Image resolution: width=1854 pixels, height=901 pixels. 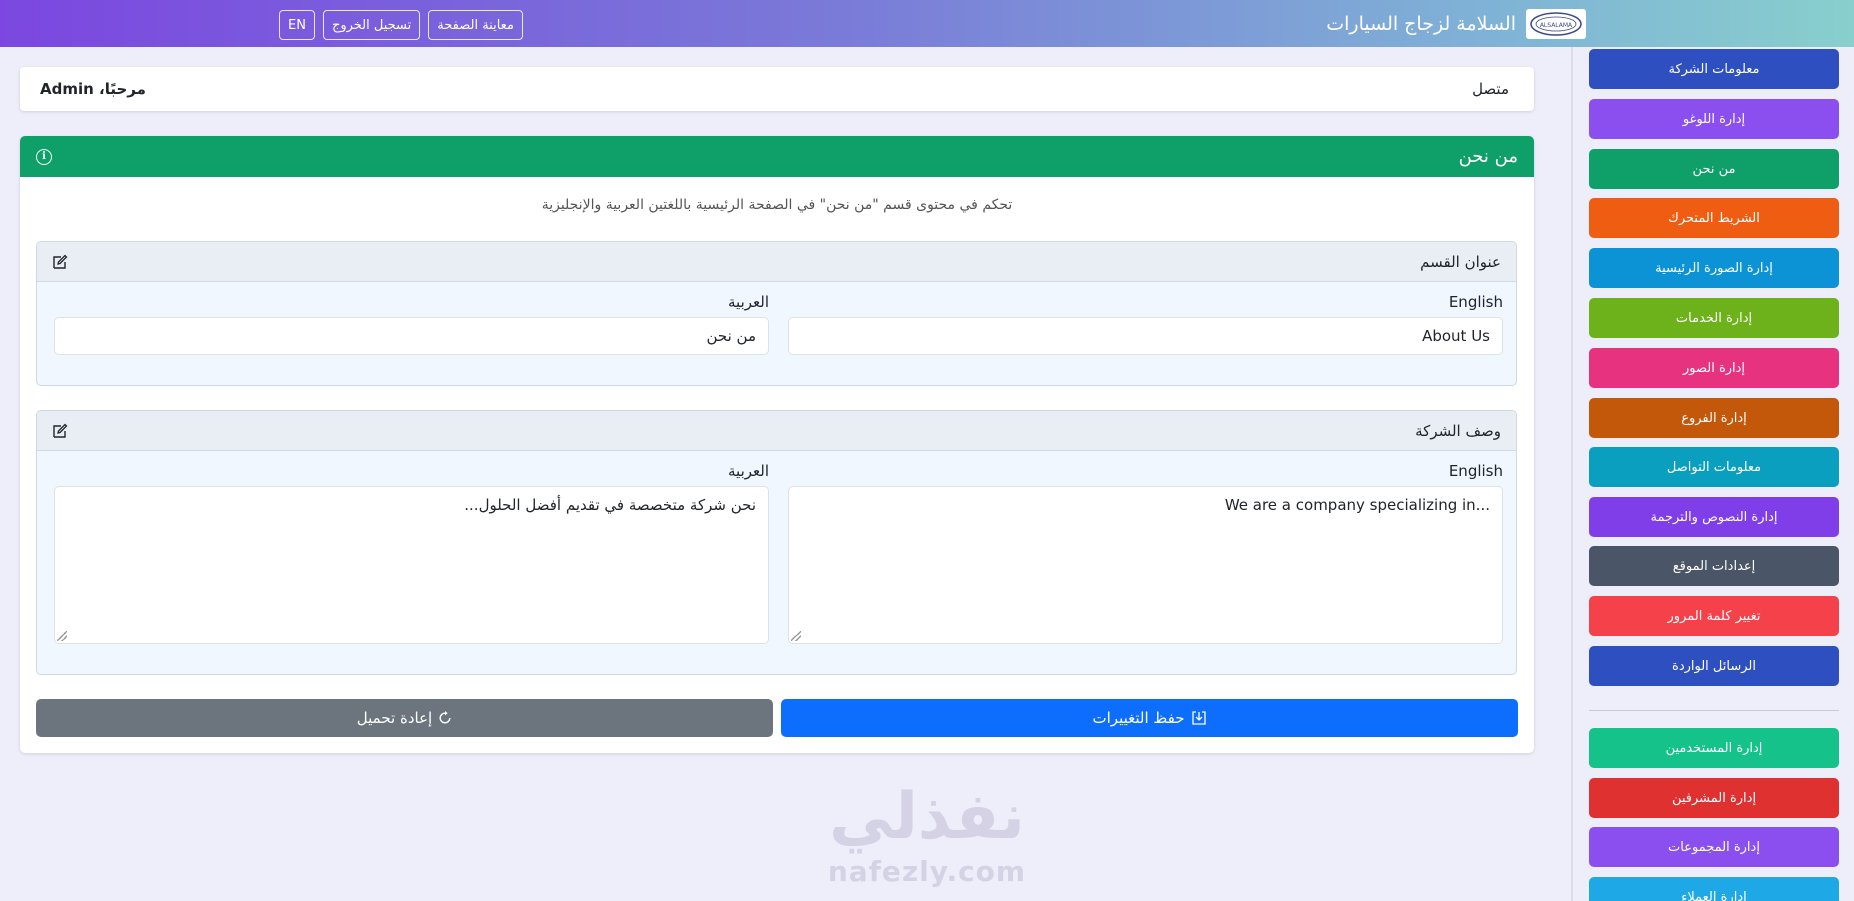 What do you see at coordinates (1138, 718) in the screenshot?
I see `save-changes-label: حفظ التغييرات` at bounding box center [1138, 718].